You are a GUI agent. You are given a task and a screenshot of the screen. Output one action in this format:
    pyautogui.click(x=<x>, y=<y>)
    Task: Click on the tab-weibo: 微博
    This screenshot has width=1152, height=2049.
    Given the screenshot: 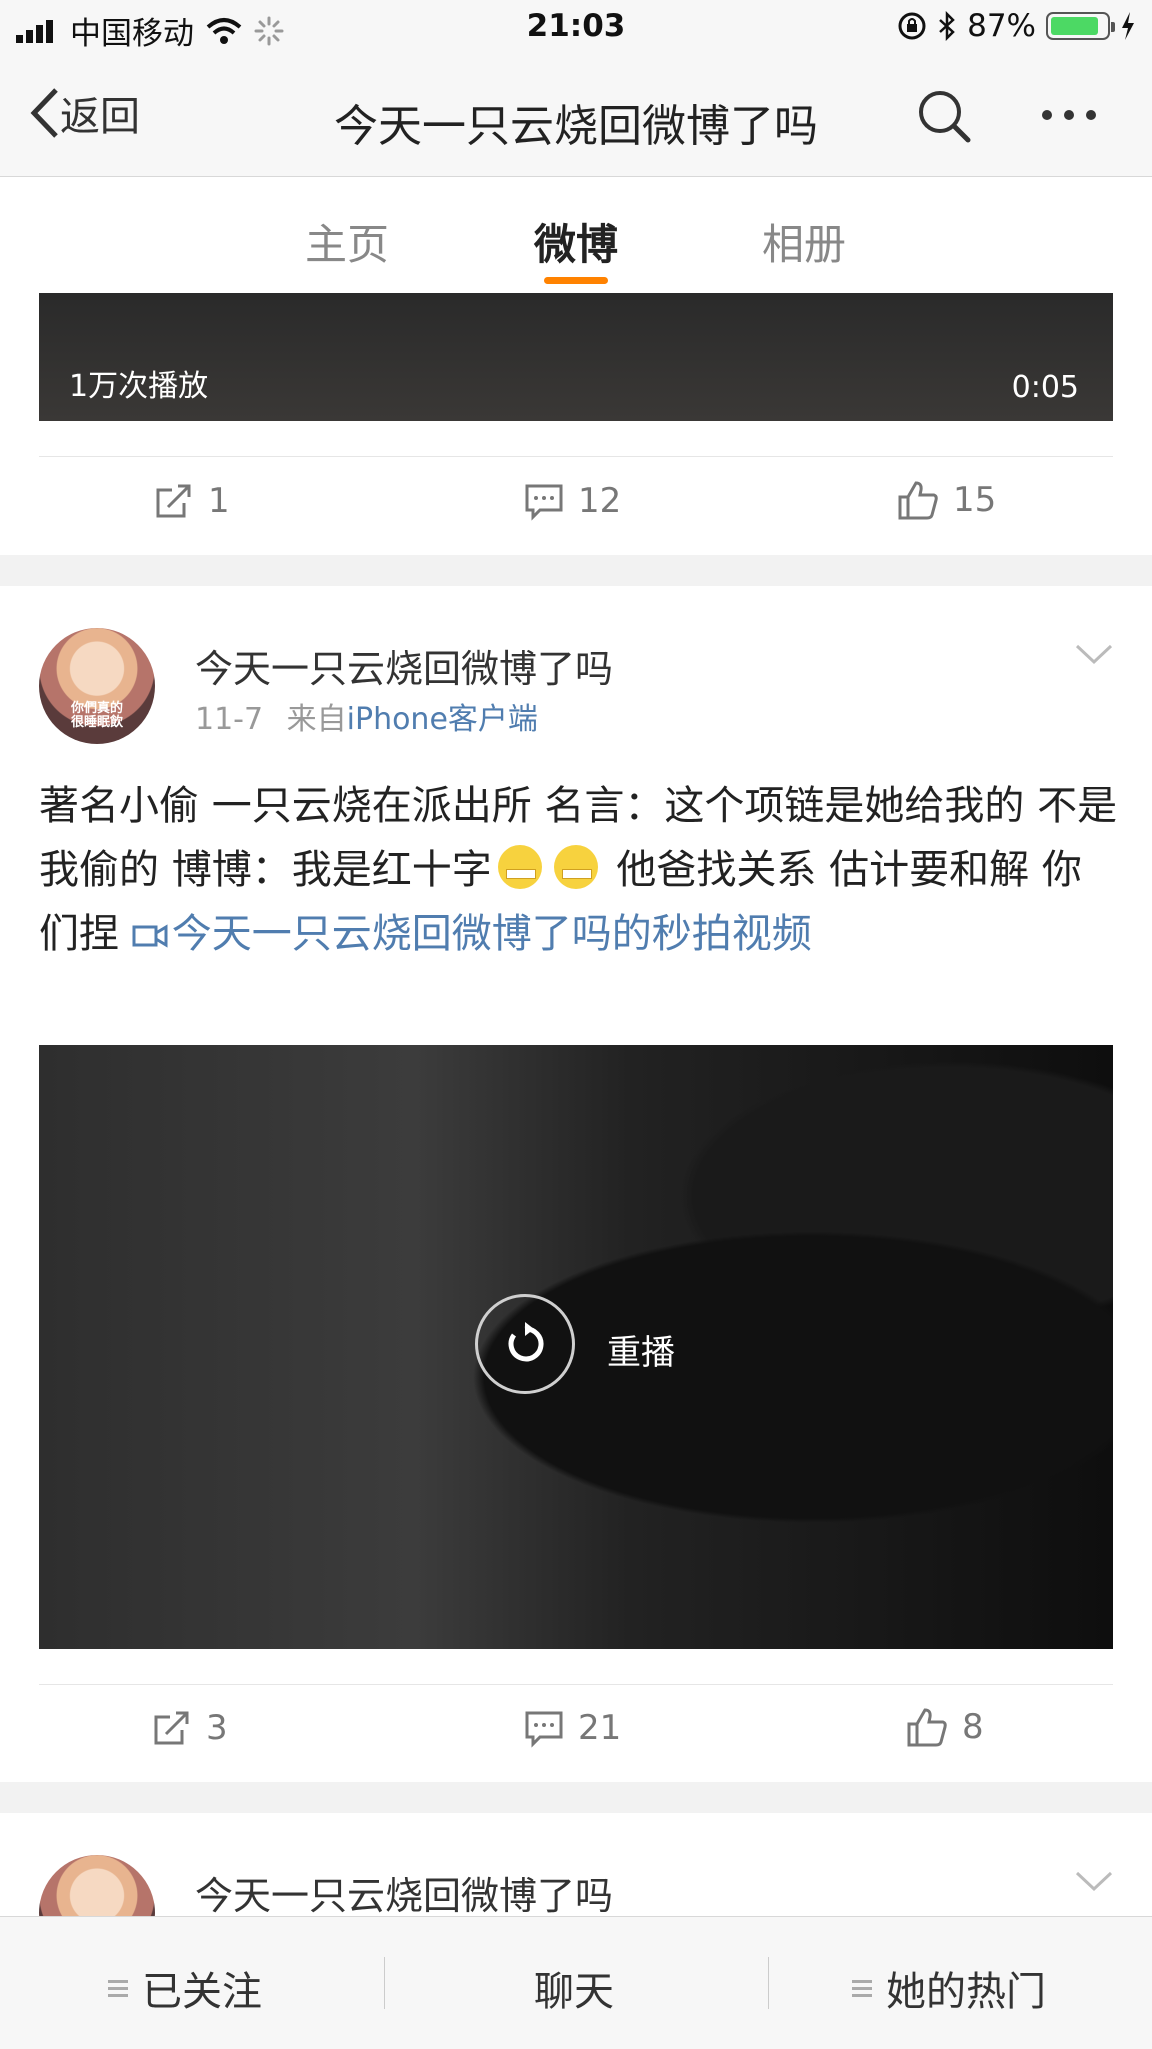 What is the action you would take?
    pyautogui.click(x=576, y=241)
    